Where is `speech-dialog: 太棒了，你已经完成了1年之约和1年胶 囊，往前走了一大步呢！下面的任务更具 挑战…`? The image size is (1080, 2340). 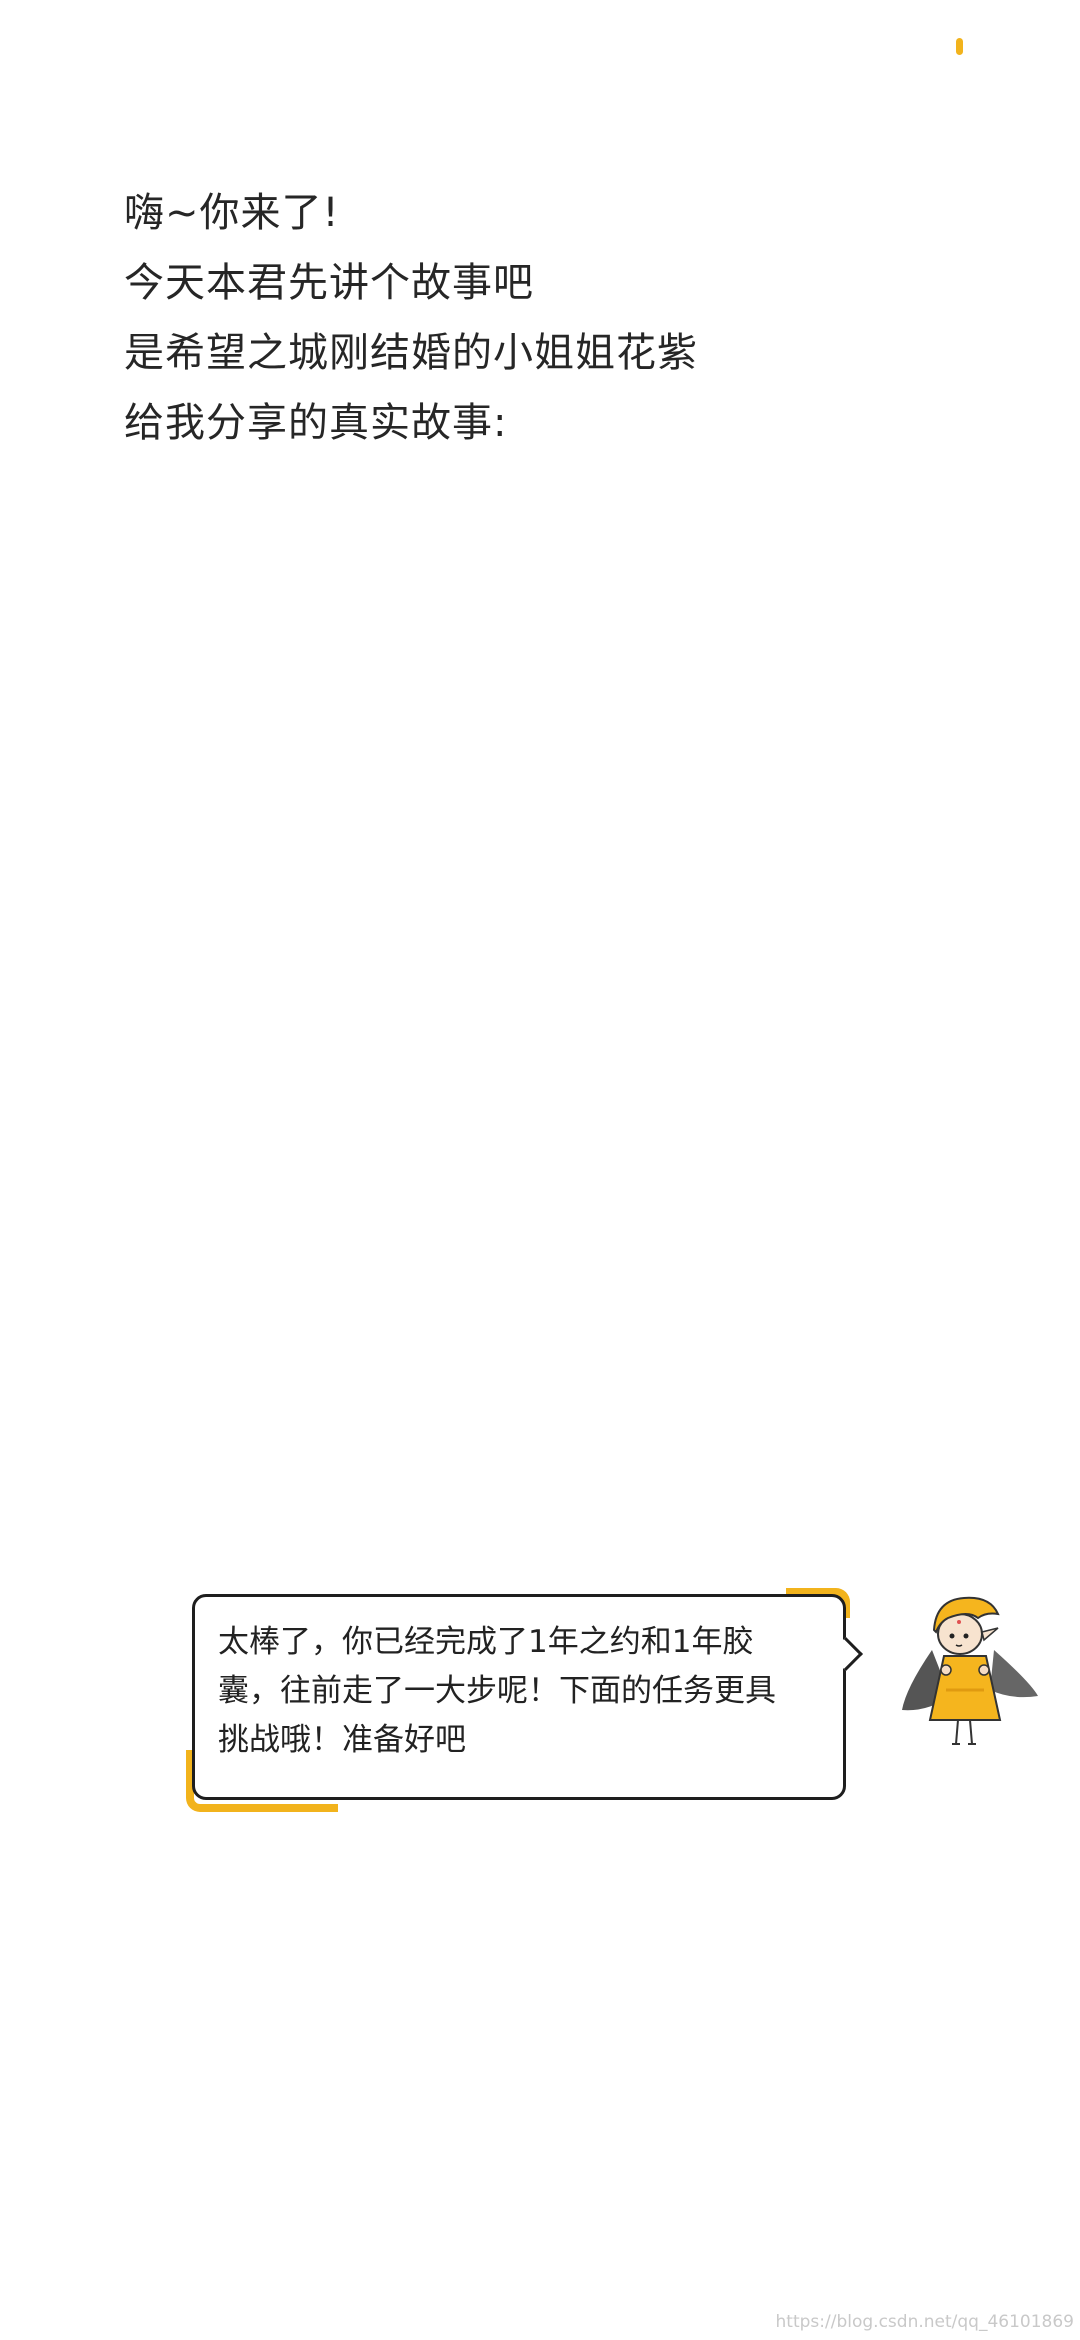 speech-dialog: 太棒了，你已经完成了1年之约和1年胶 囊，往前走了一大步呢！下面的任务更具 挑战… is located at coordinates (524, 1700).